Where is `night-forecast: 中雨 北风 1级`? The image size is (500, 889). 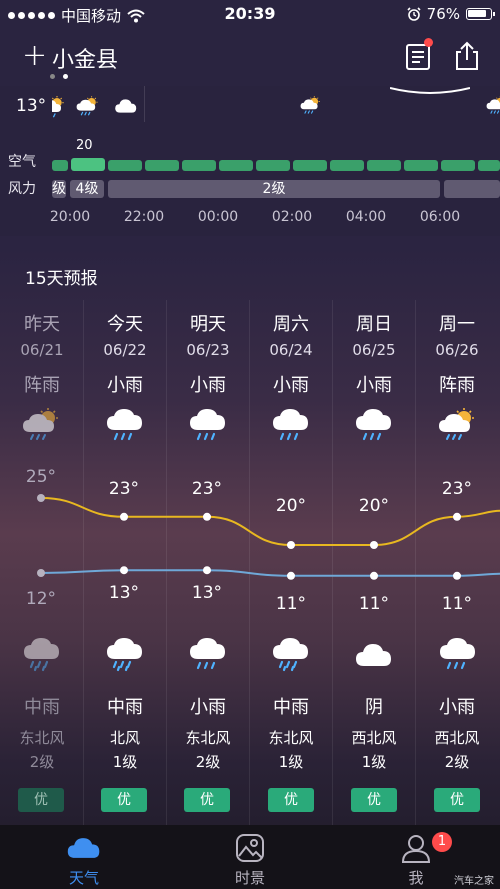
night-forecast: 中雨 北风 1级 is located at coordinates (125, 733).